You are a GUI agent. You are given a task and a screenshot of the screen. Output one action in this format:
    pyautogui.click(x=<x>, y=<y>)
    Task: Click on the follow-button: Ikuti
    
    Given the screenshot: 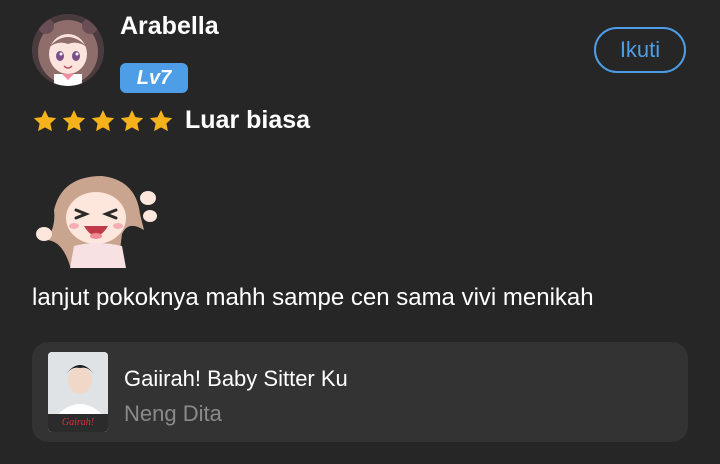 What is the action you would take?
    pyautogui.click(x=640, y=50)
    